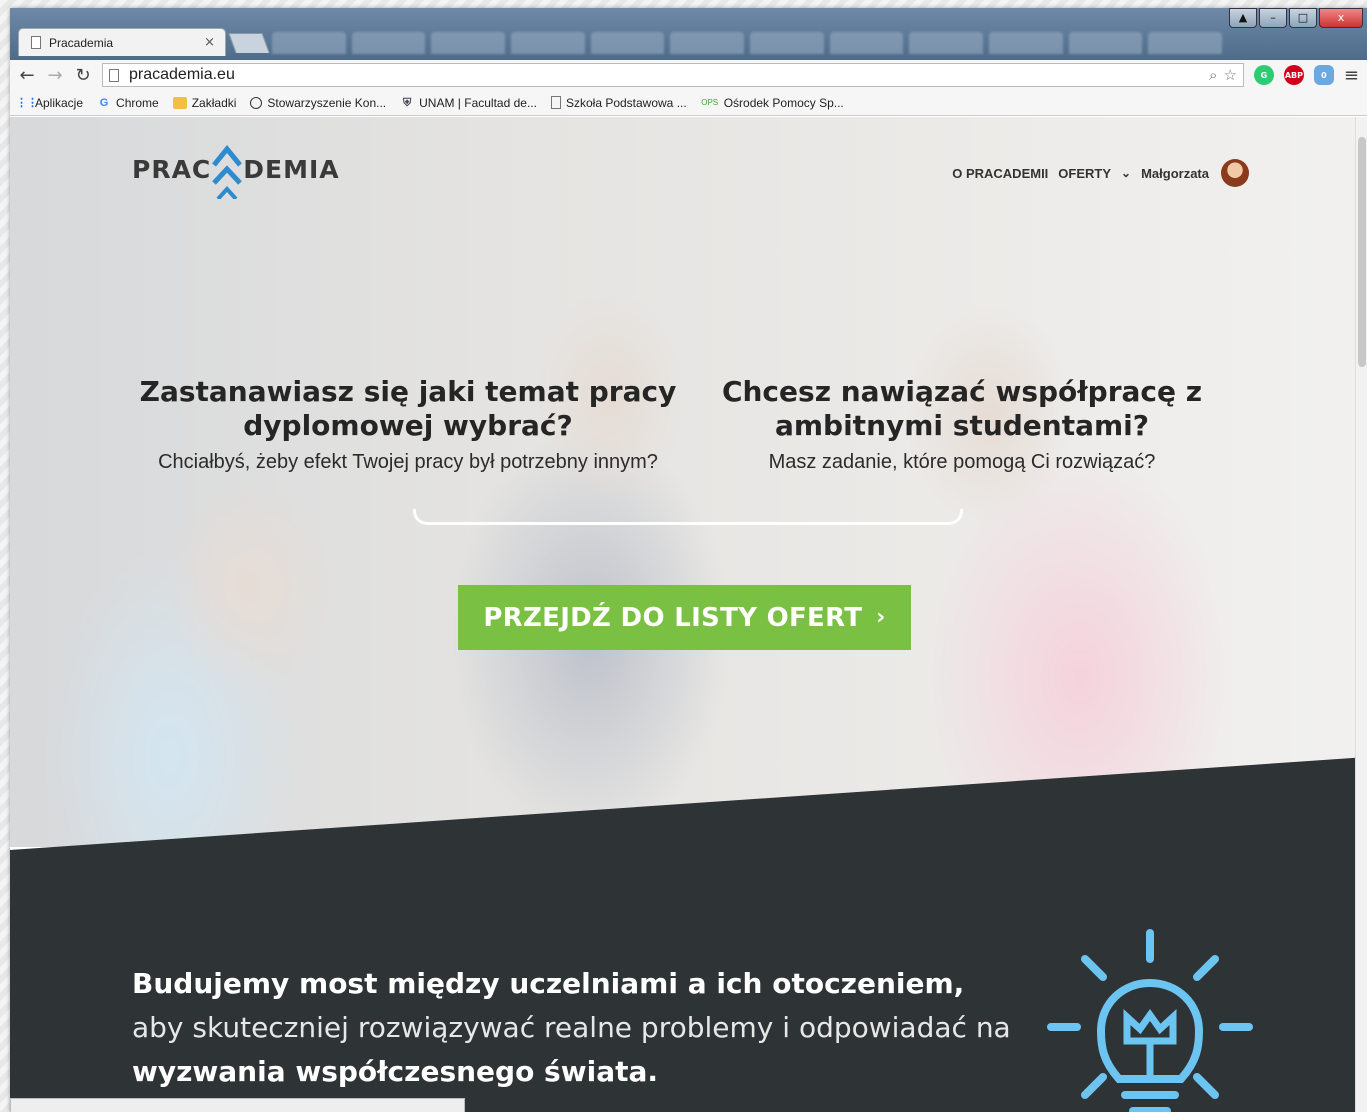 The height and width of the screenshot is (1112, 1367). Describe the element at coordinates (1263, 75) in the screenshot. I see `grammarly-extension-icon: G` at that location.